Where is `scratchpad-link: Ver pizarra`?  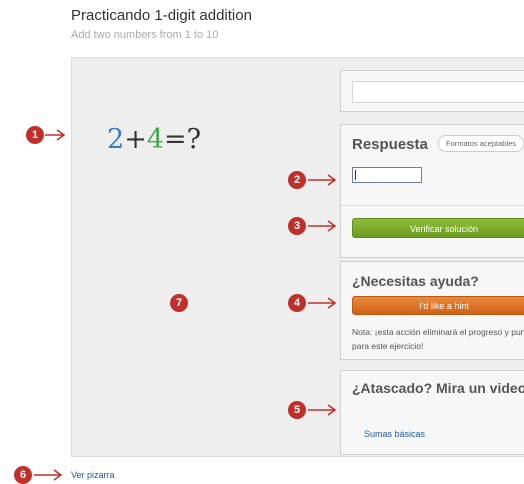
scratchpad-link: Ver pizarra is located at coordinates (93, 475).